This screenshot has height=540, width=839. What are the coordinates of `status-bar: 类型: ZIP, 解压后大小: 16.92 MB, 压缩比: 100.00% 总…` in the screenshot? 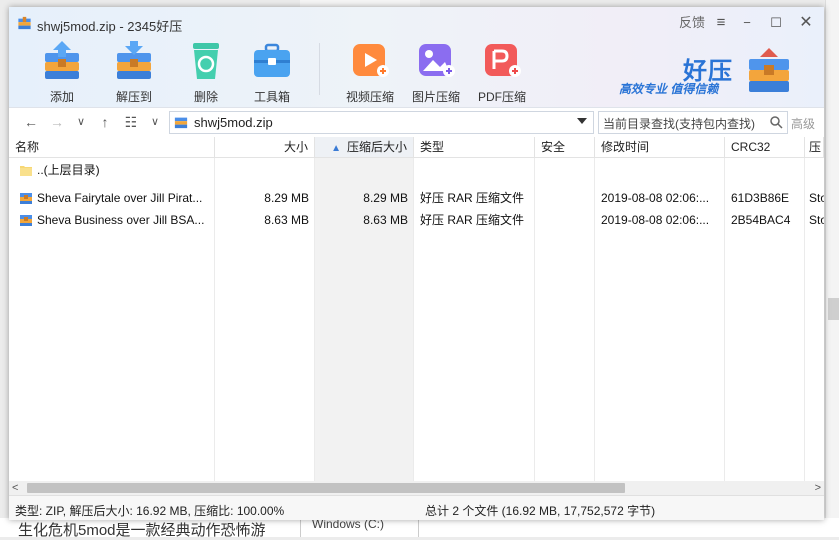 It's located at (416, 507).